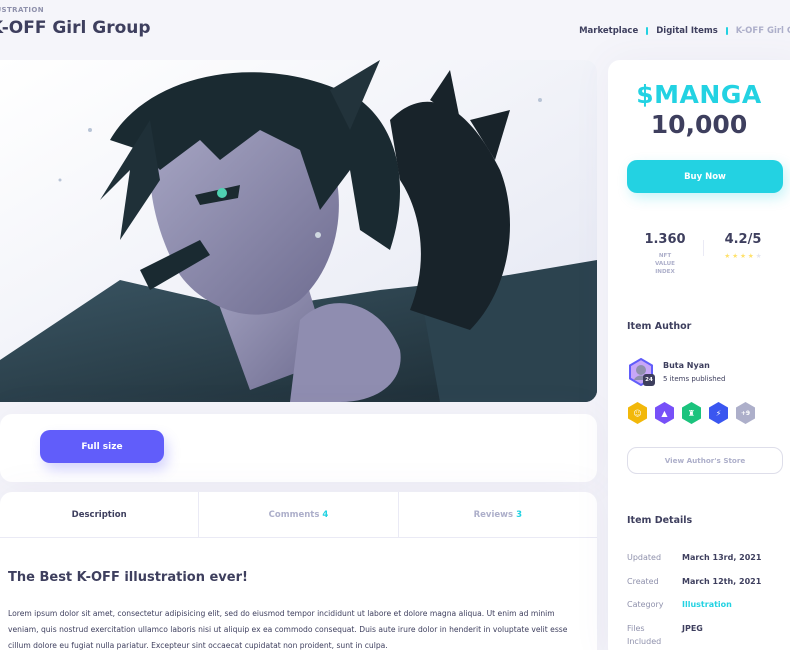 This screenshot has height=650, width=790. What do you see at coordinates (128, 577) in the screenshot?
I see `description-heading: The Best K-OFF illustration ever!` at bounding box center [128, 577].